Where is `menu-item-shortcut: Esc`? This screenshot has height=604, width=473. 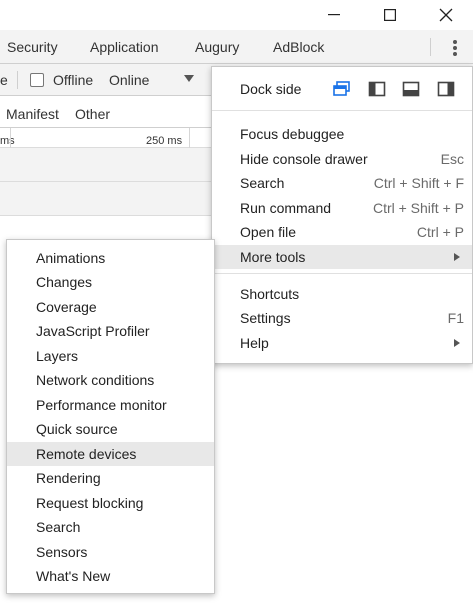
menu-item-shortcut: Esc is located at coordinates (452, 159).